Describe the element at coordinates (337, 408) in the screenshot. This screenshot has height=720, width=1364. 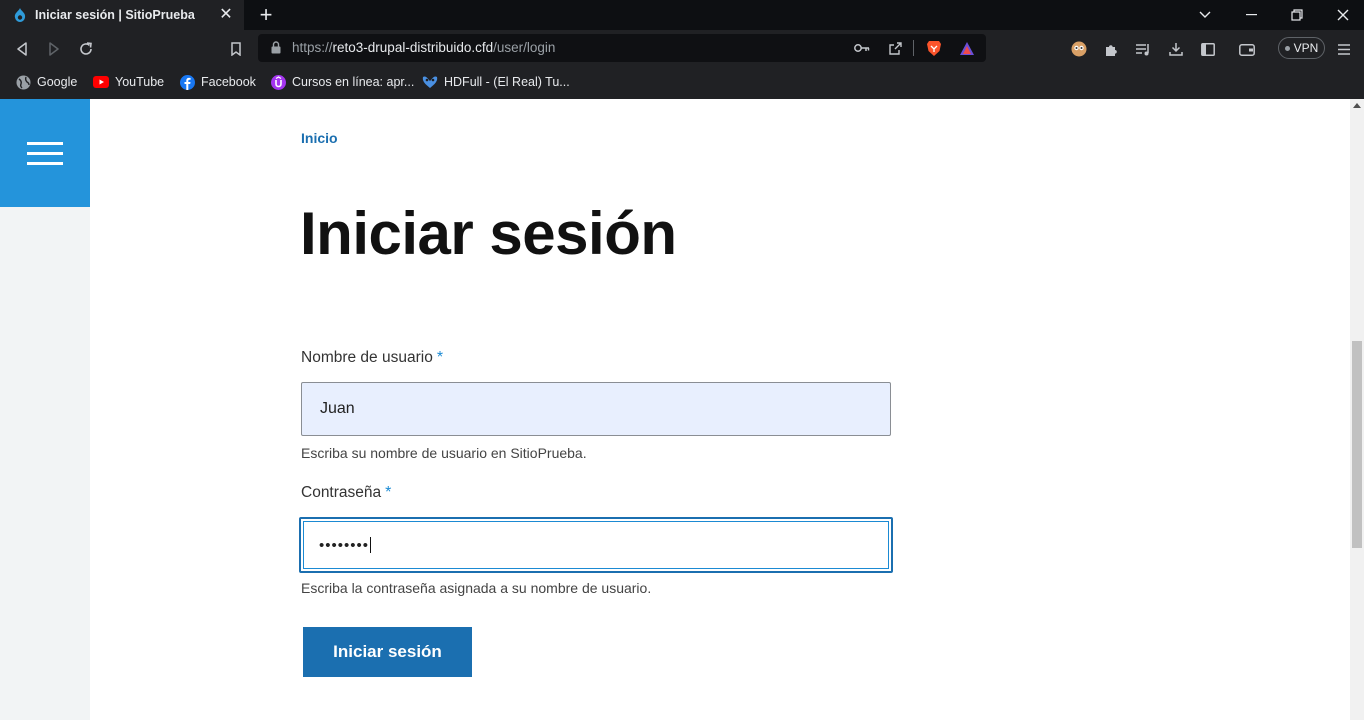
I see `username-value: Juan` at that location.